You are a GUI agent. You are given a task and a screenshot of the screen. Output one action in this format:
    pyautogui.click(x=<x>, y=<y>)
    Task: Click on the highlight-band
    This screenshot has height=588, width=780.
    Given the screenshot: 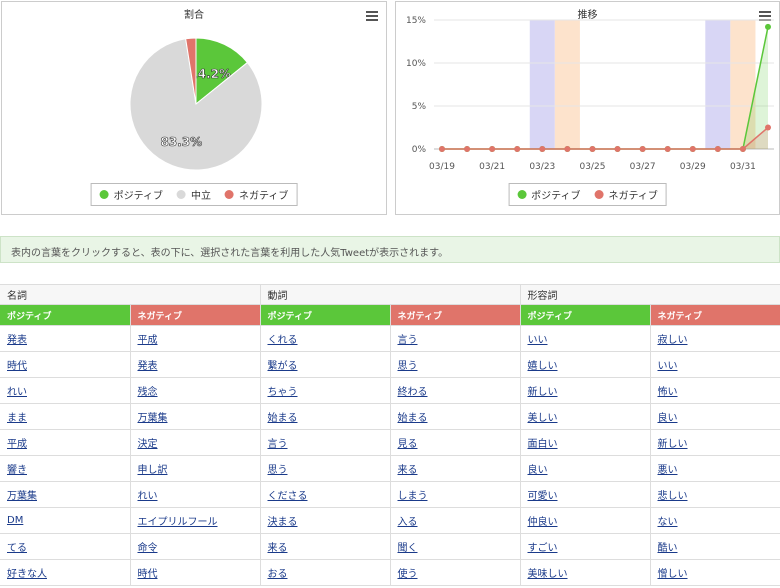 What is the action you would take?
    pyautogui.click(x=542, y=84)
    